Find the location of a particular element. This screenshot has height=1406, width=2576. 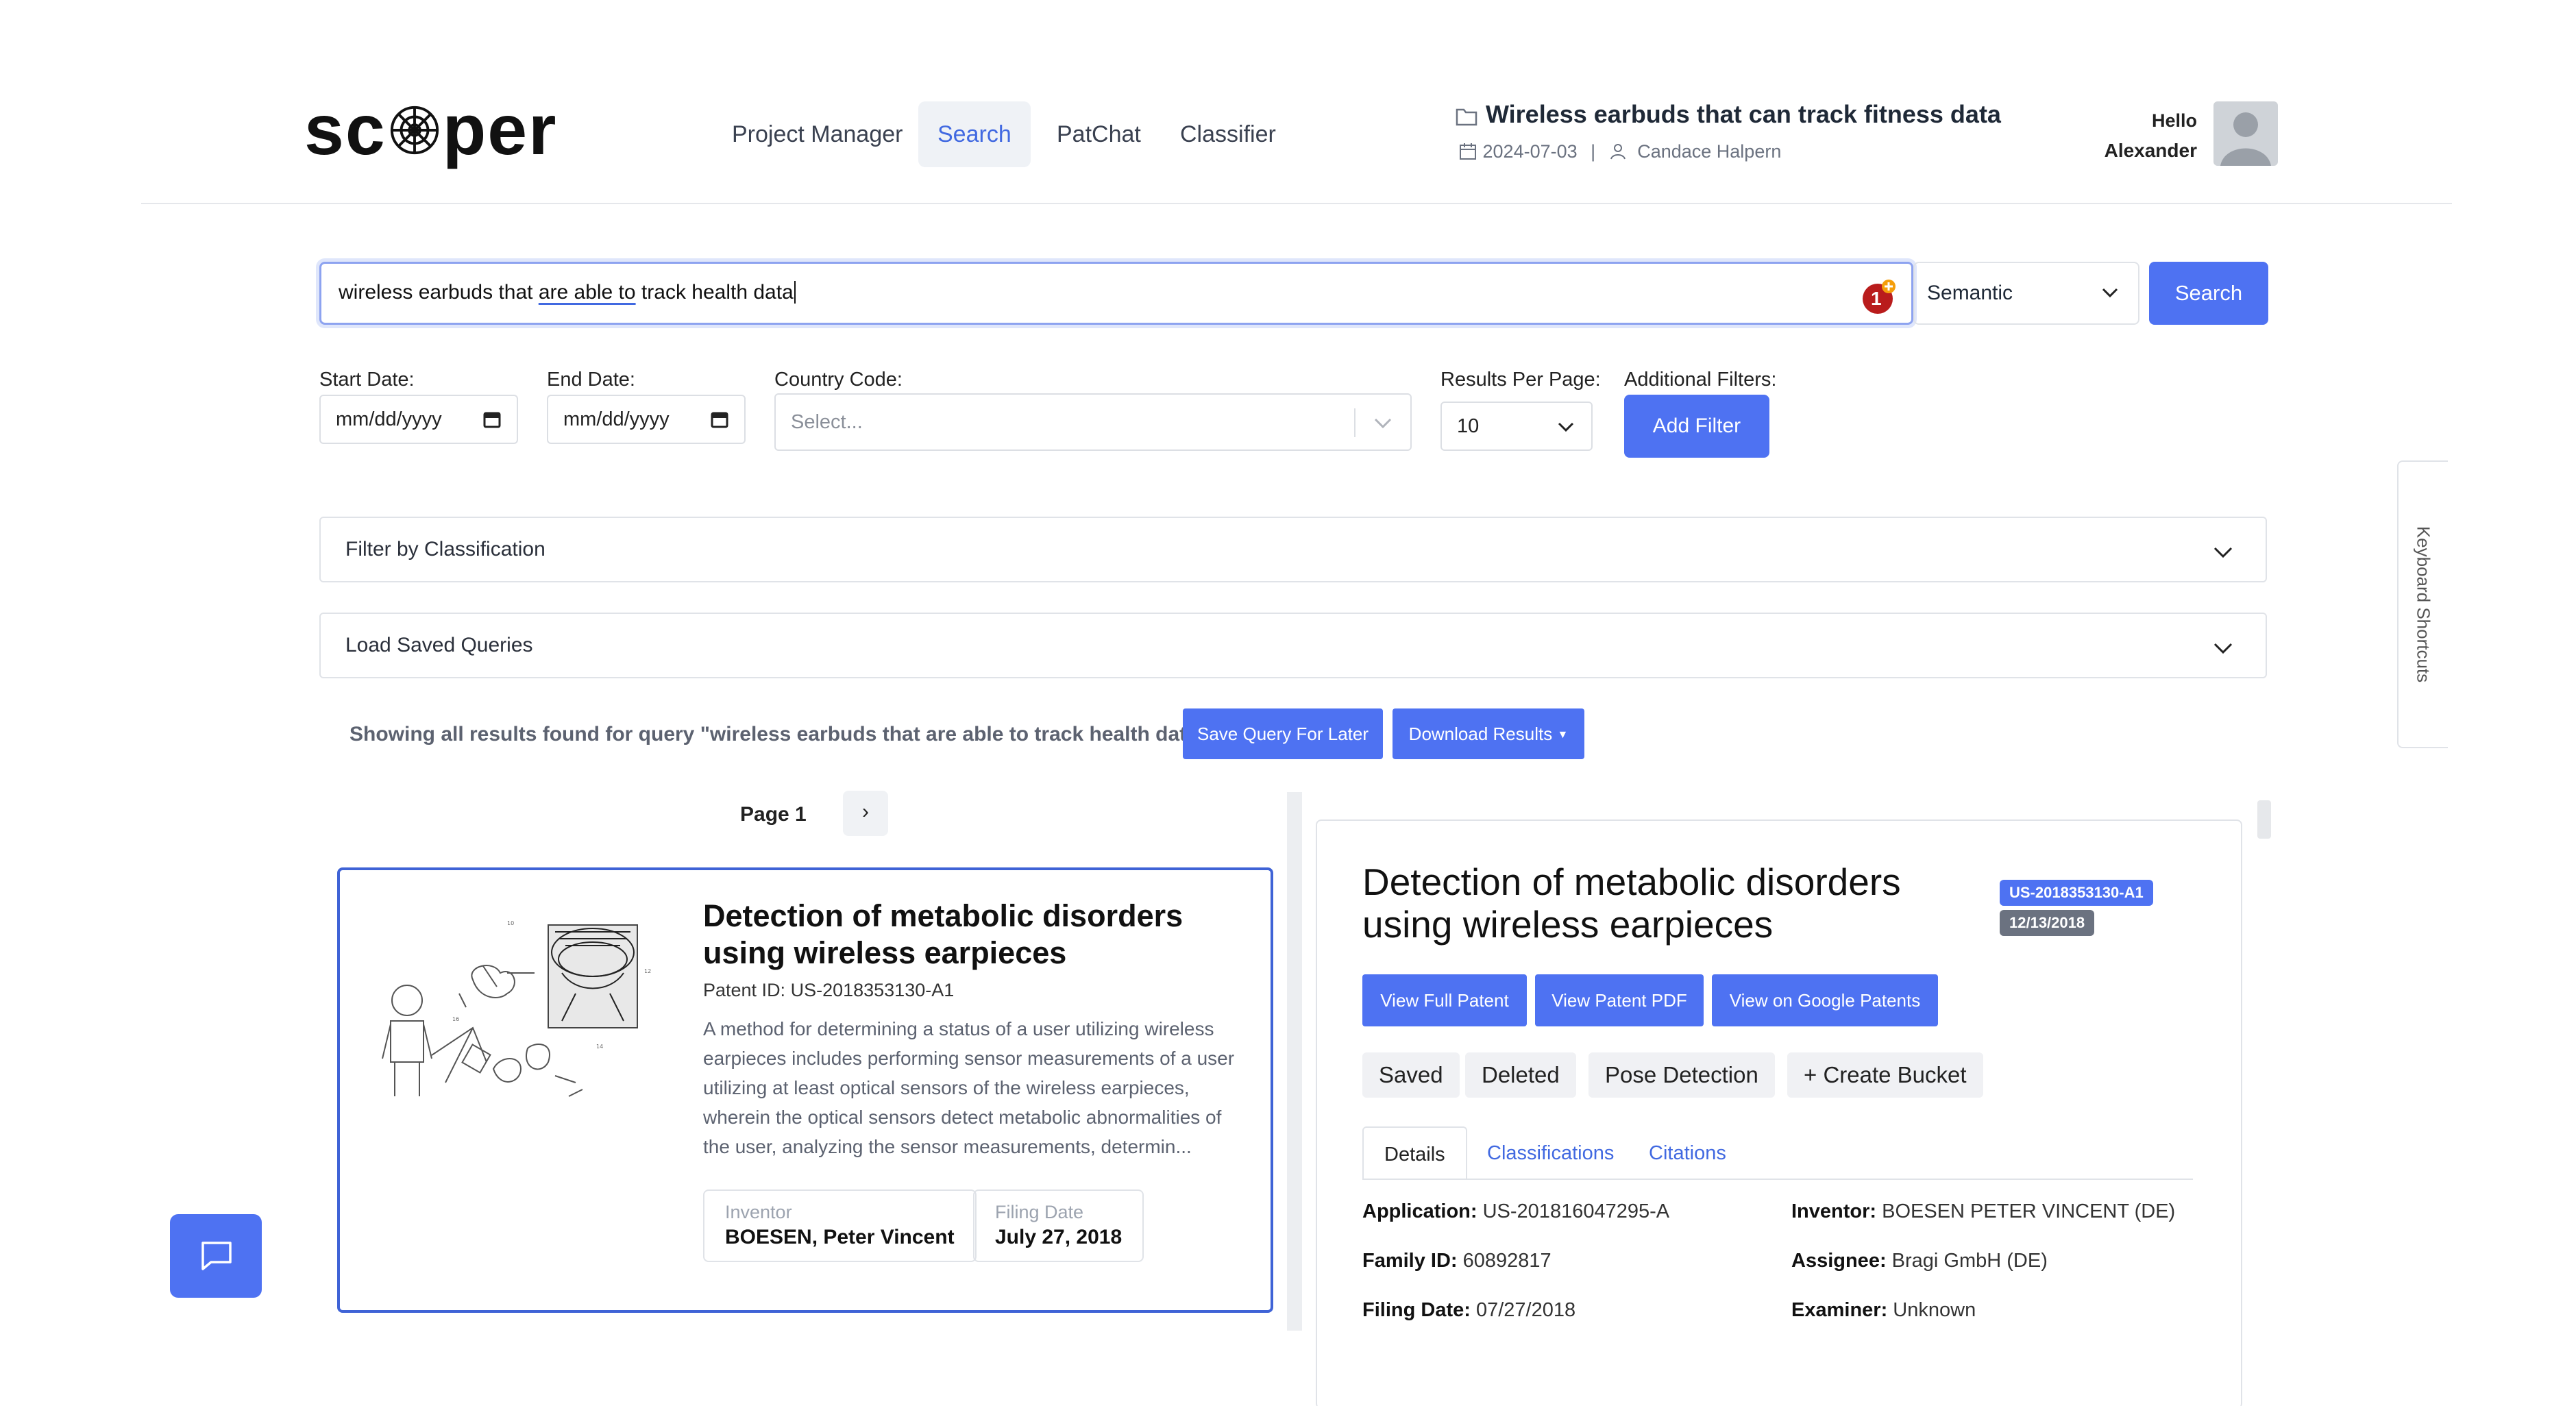

project-date: 2024-07-03 is located at coordinates (1530, 151).